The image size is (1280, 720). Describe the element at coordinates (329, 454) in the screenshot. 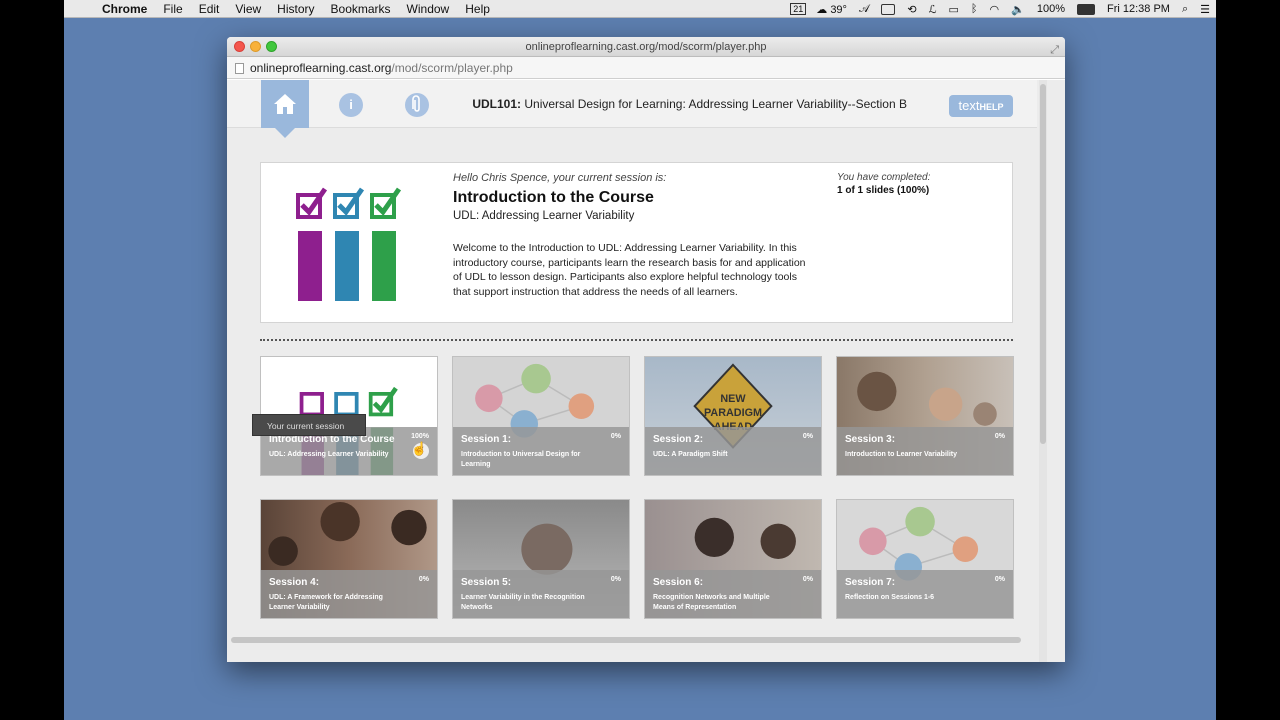

I see `card-subtitle: UDL: Addressing Learner Variability` at that location.